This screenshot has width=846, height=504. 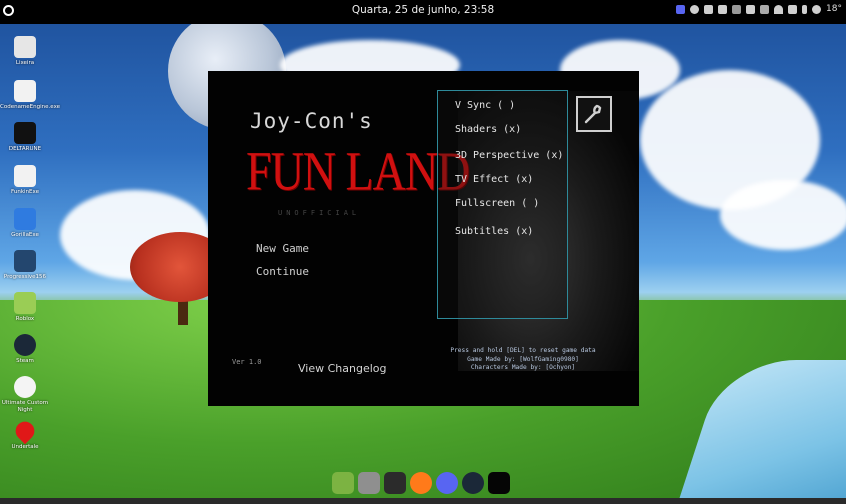 What do you see at coordinates (342, 368) in the screenshot?
I see `view-changelog-button: View Changelog` at bounding box center [342, 368].